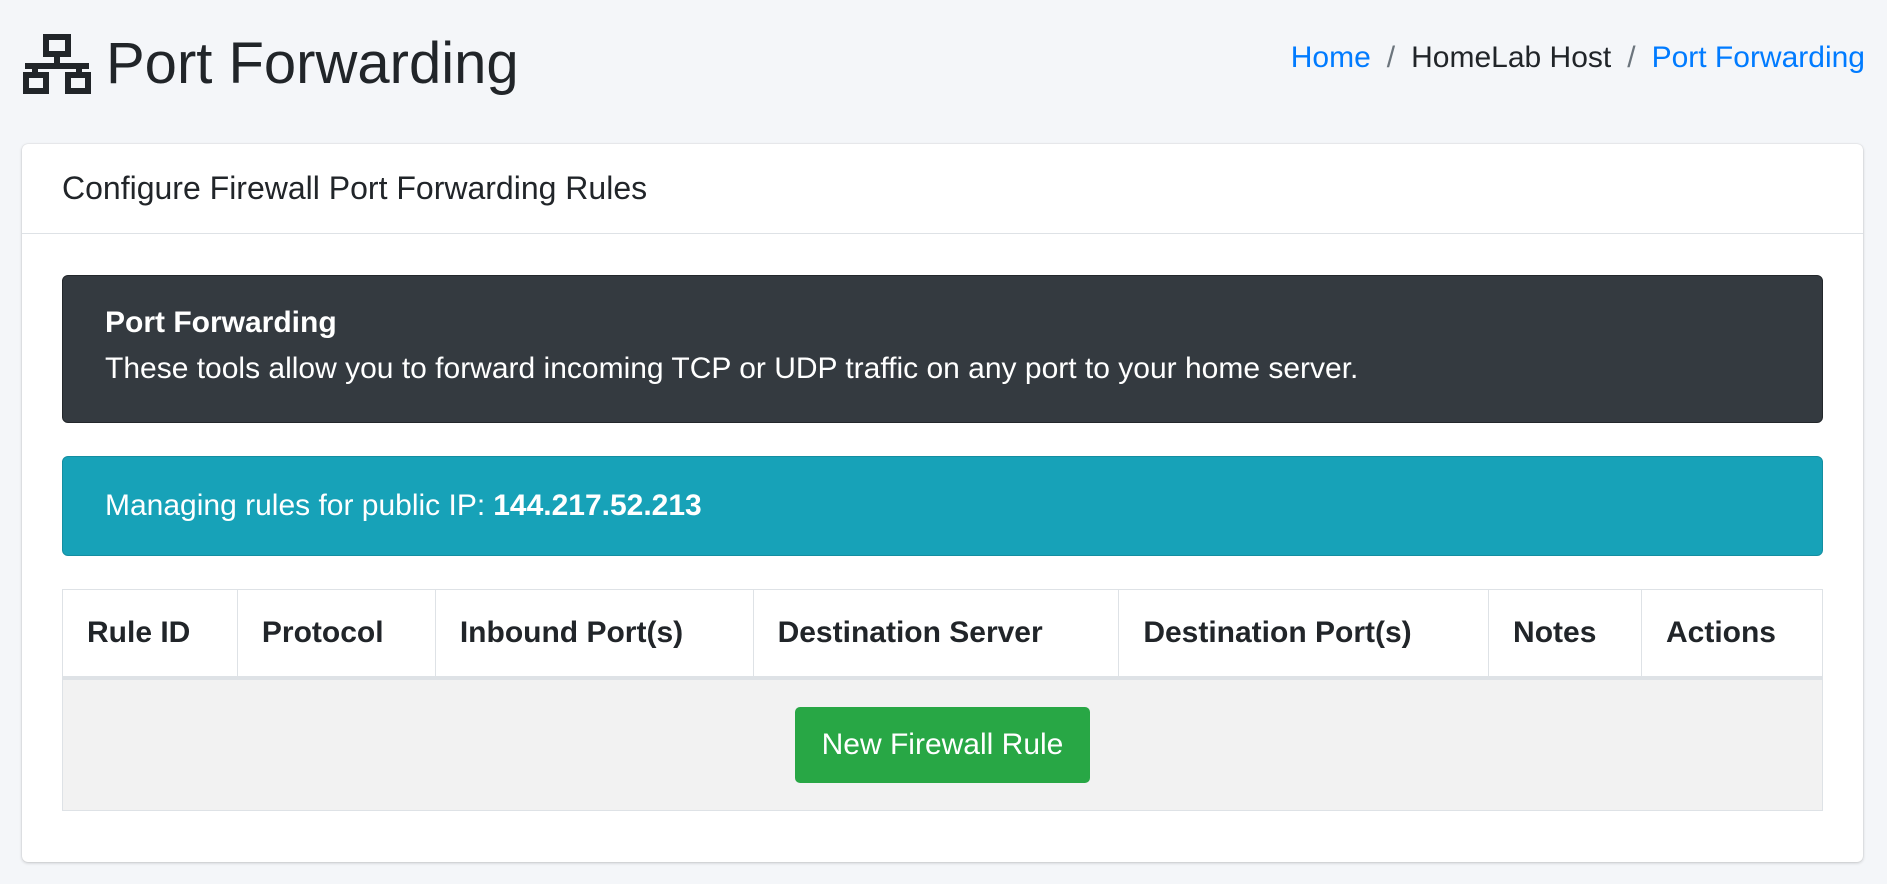 The image size is (1887, 884). Describe the element at coordinates (1565, 634) in the screenshot. I see `column-notes: Notes` at that location.